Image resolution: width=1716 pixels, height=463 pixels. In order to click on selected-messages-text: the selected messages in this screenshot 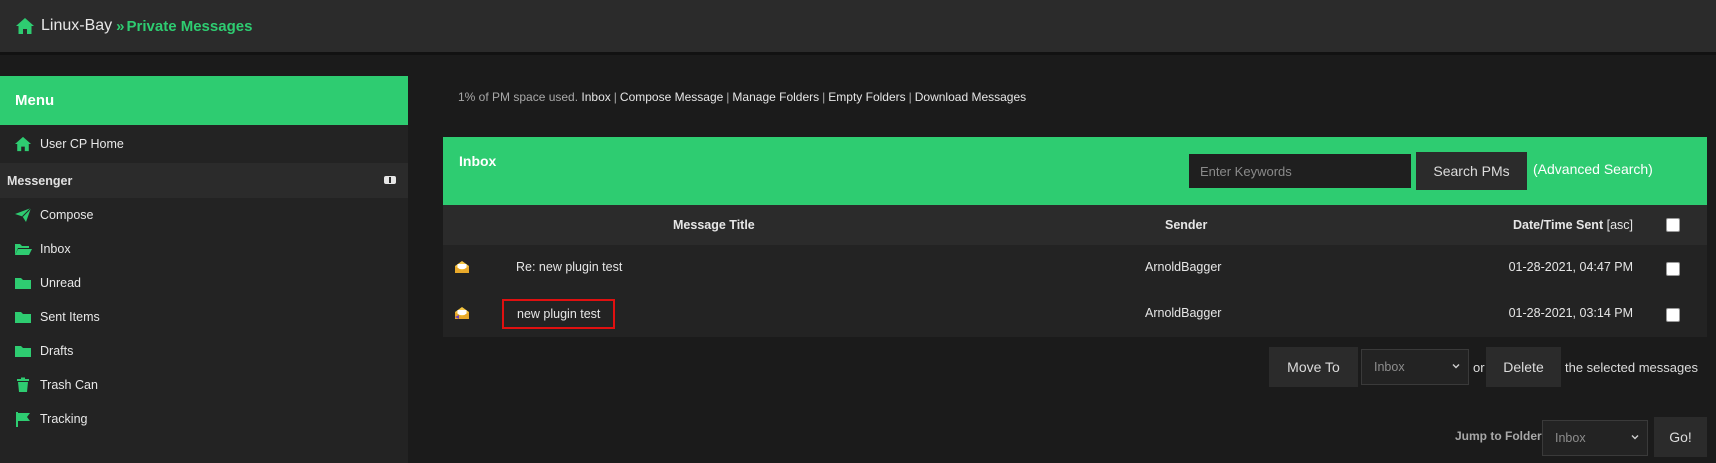, I will do `click(1631, 367)`.